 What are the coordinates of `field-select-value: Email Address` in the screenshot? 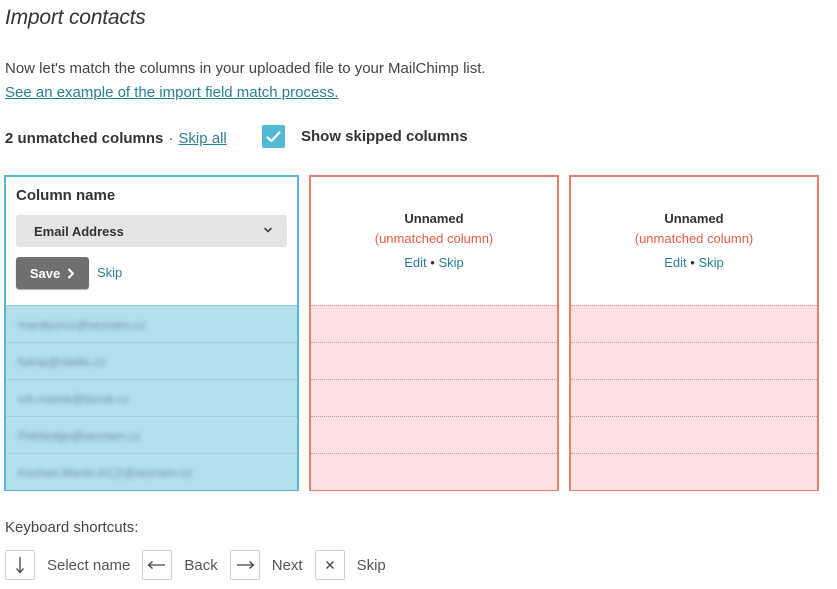 It's located at (79, 231).